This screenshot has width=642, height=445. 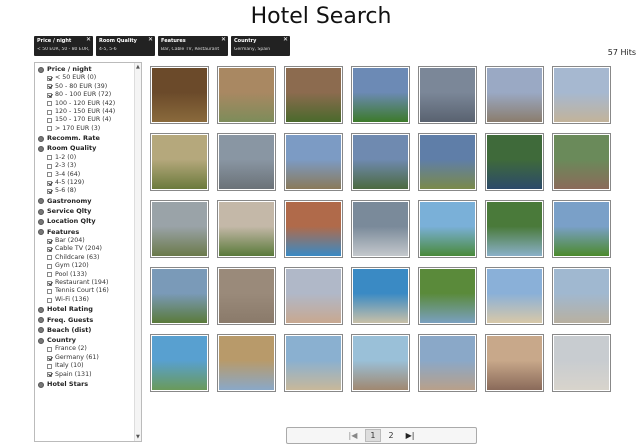 I want to click on facet-beach-distance: Beach (dist), so click(x=89, y=330).